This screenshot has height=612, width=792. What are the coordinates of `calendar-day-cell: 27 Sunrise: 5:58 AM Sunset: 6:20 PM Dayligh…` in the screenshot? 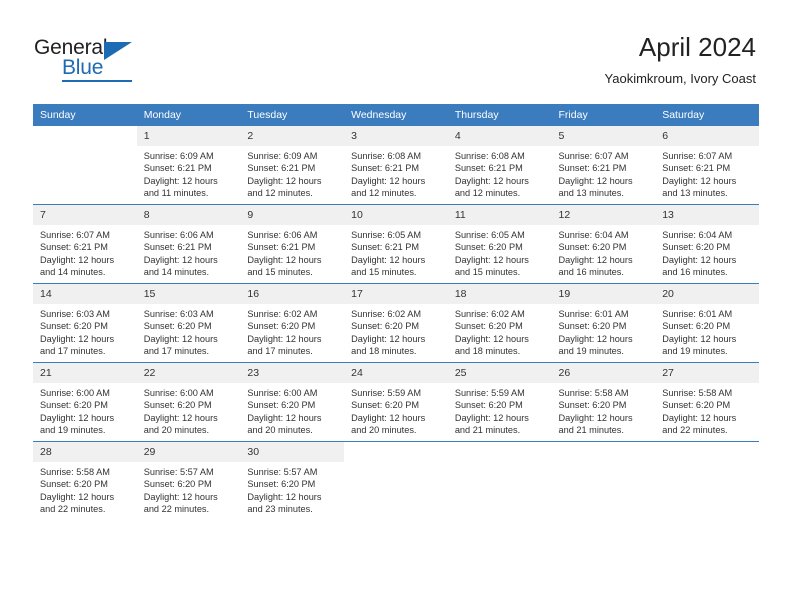 It's located at (707, 402).